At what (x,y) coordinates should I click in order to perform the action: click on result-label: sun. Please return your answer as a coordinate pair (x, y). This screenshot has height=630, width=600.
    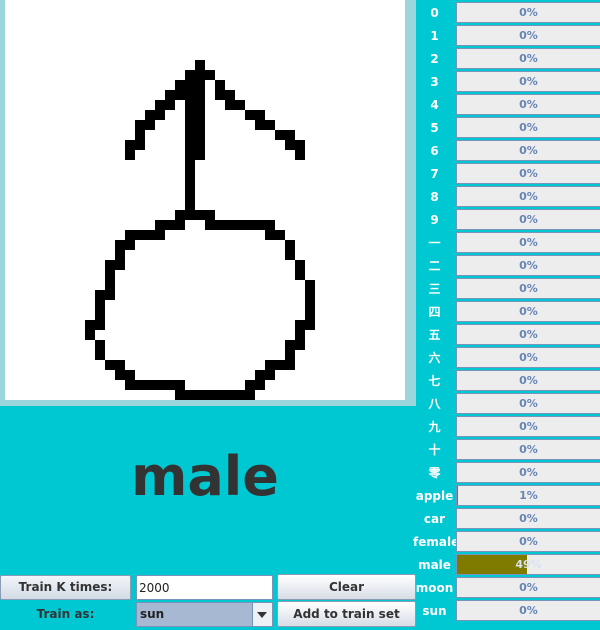
    Looking at the image, I should click on (434, 611).